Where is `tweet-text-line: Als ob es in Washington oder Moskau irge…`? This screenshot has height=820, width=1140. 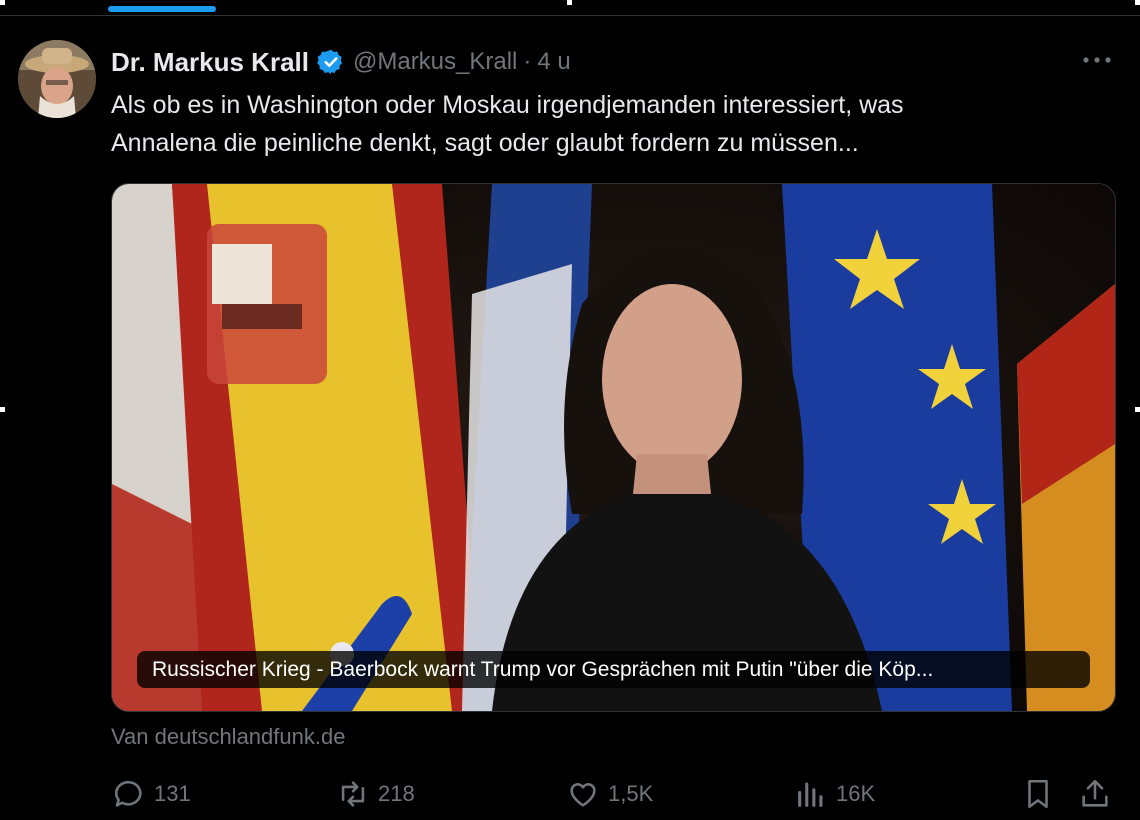 tweet-text-line: Als ob es in Washington oder Moskau irge… is located at coordinates (507, 105).